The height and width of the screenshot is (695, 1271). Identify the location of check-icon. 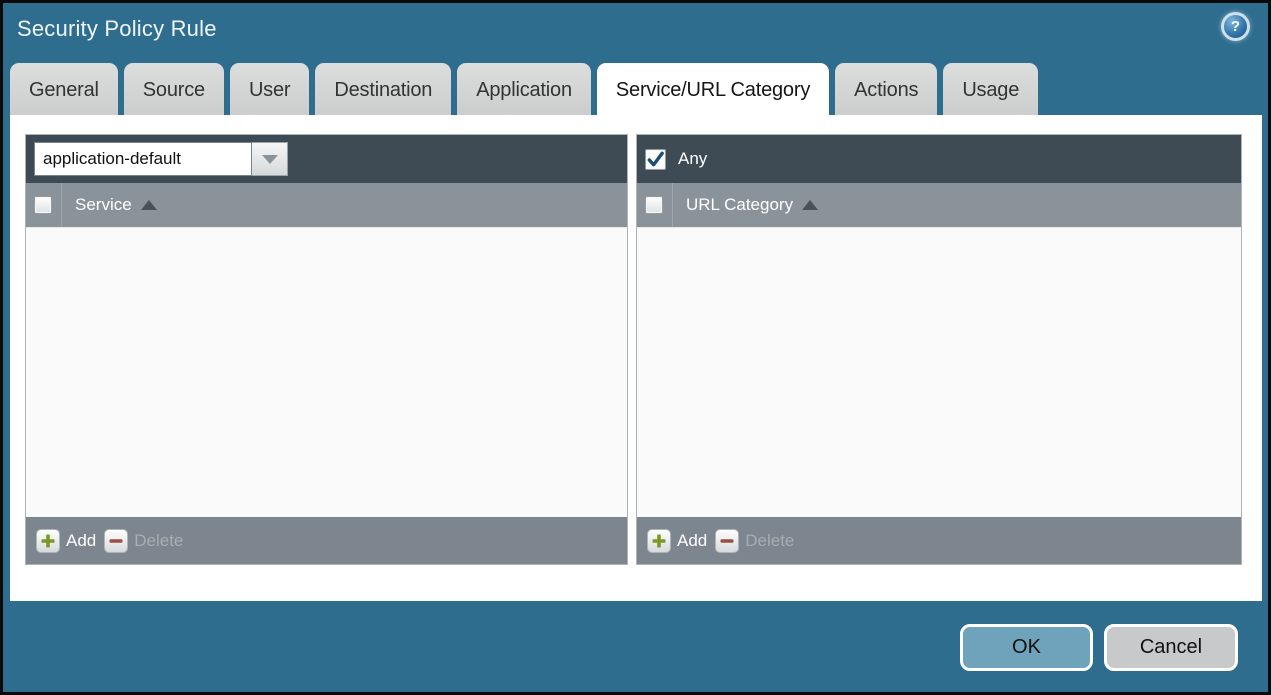
(655, 158).